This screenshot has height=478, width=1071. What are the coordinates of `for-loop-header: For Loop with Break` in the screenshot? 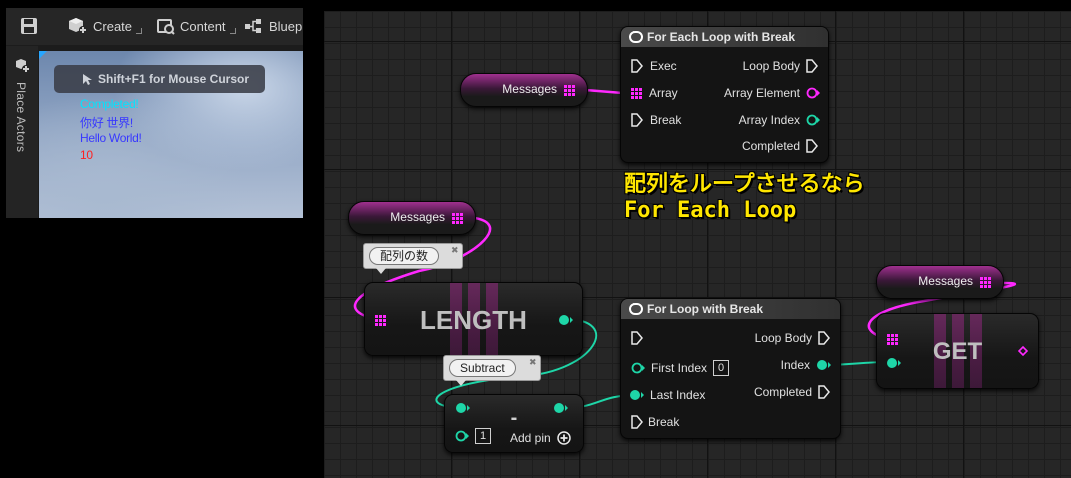 It's located at (730, 309).